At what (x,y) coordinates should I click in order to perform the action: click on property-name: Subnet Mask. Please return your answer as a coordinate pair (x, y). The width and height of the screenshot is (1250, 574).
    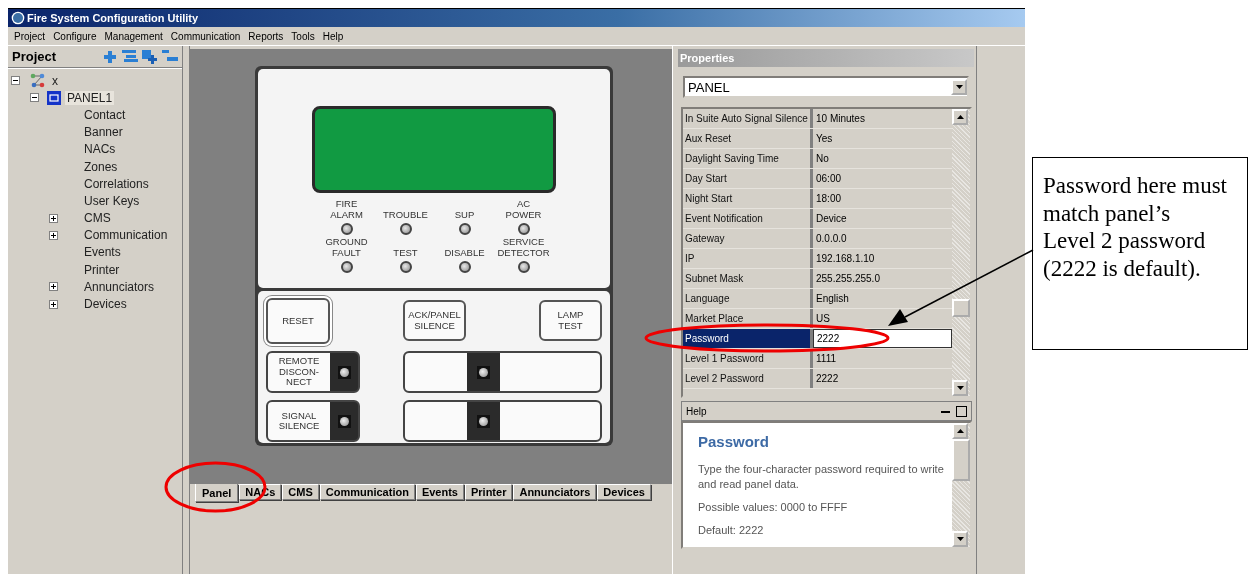
    Looking at the image, I should click on (748, 278).